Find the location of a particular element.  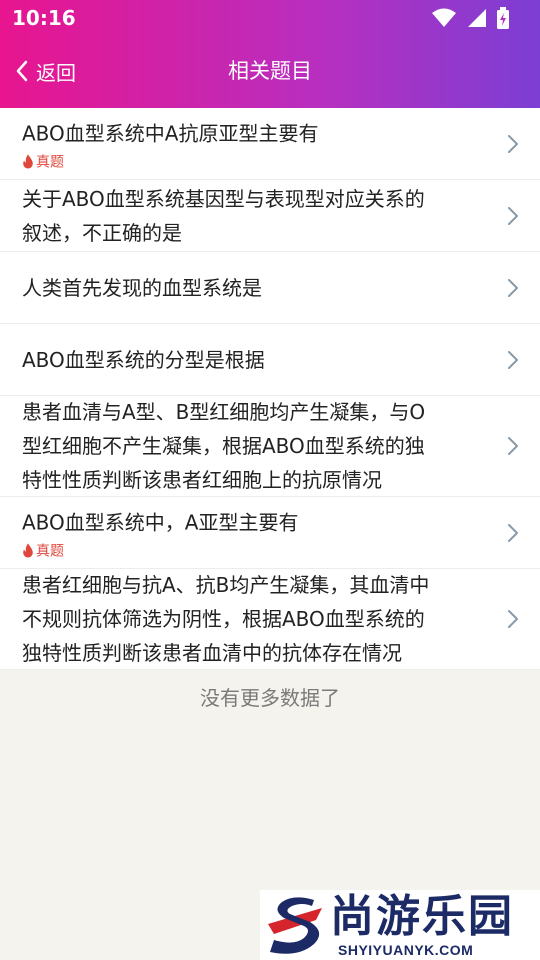

signal-icon is located at coordinates (477, 18).